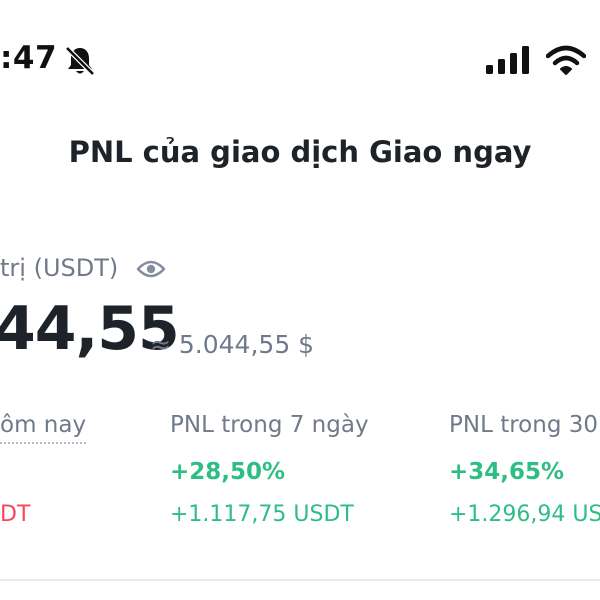  Describe the element at coordinates (507, 472) in the screenshot. I see `pnl-30d-percent: +34,65%` at that location.